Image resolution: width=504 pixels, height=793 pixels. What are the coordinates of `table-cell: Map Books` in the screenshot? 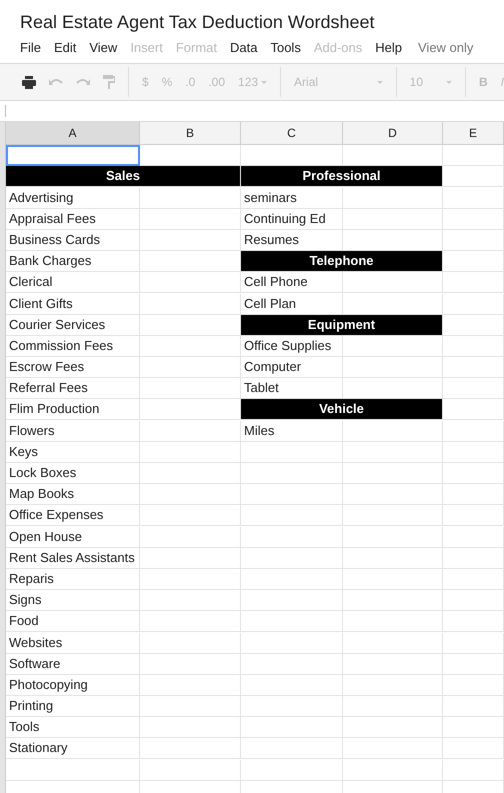 It's located at (73, 495).